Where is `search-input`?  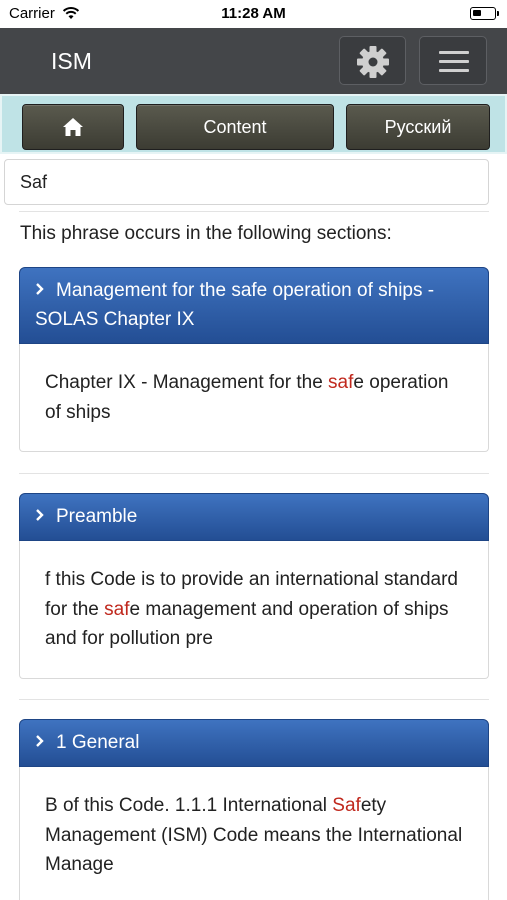
search-input is located at coordinates (245, 182).